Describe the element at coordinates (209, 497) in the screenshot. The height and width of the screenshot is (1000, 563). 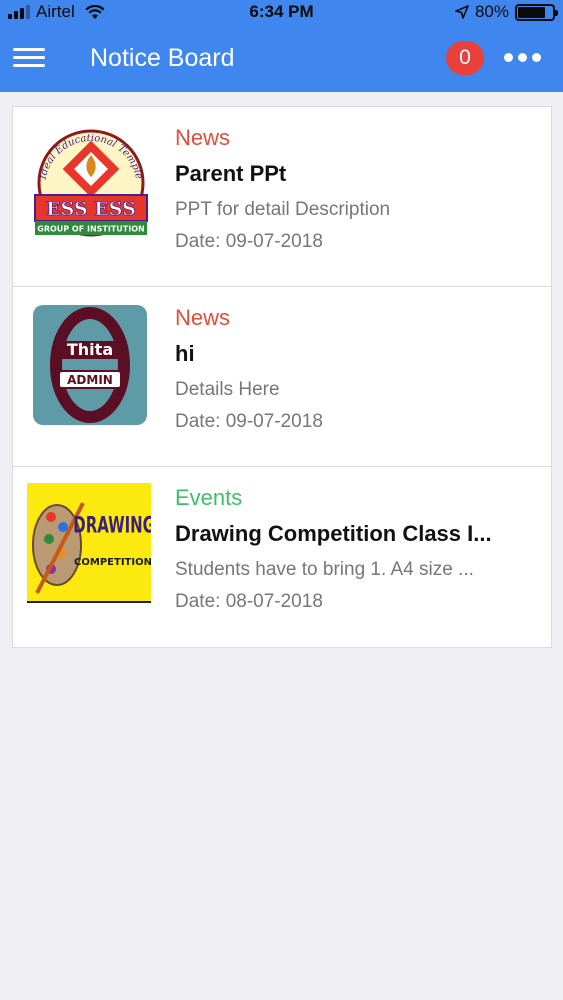
I see `notice-category: Events` at that location.